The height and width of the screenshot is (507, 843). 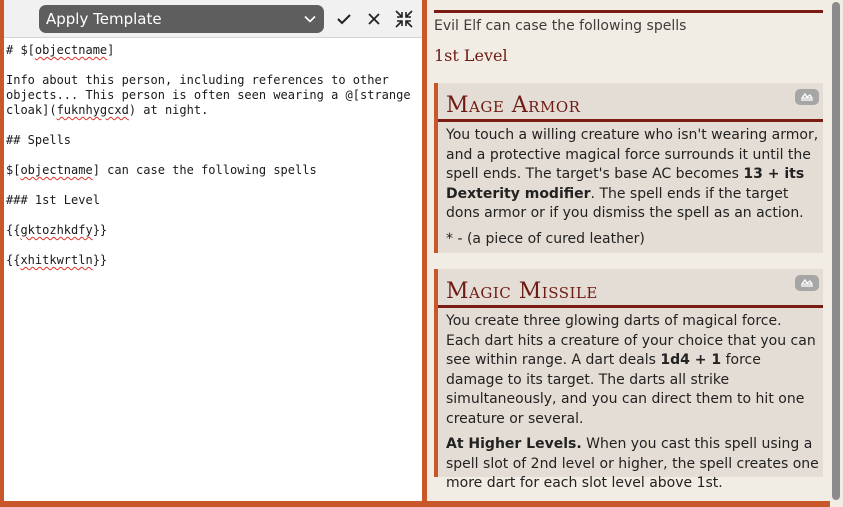 What do you see at coordinates (836, 251) in the screenshot?
I see `scrollbar-thumb` at bounding box center [836, 251].